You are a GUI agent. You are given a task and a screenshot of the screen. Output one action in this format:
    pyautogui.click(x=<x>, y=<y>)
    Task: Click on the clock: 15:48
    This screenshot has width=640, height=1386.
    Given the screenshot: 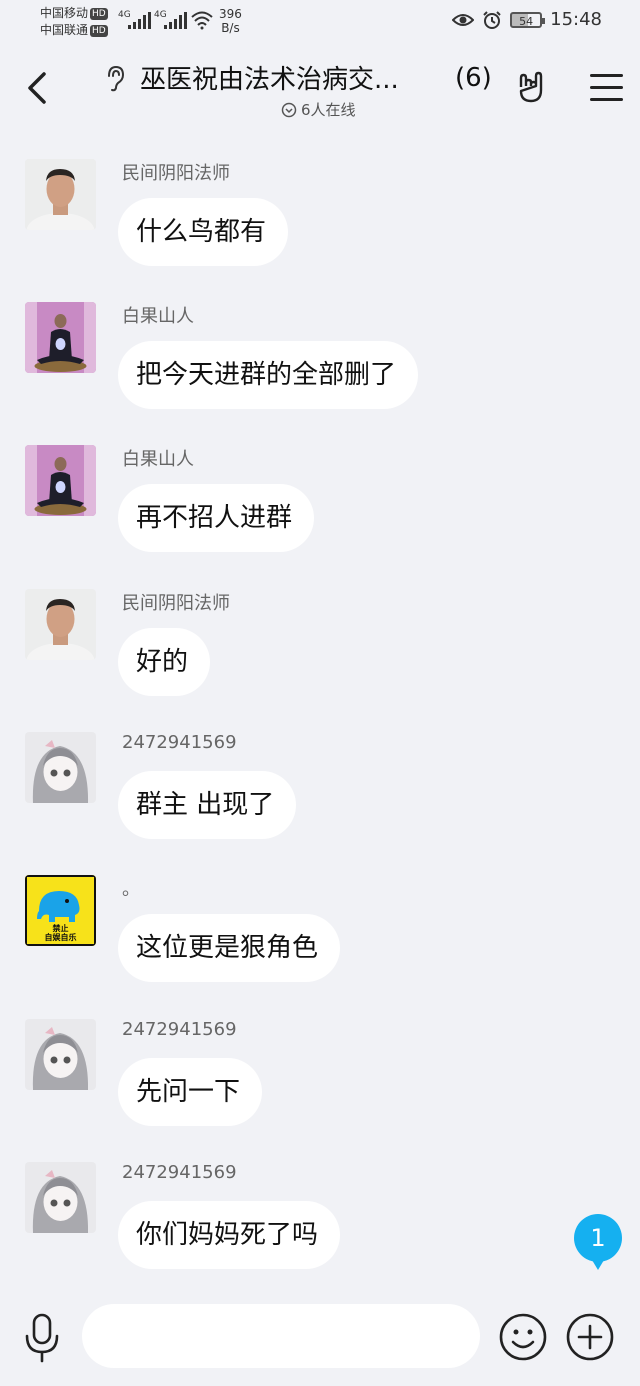 What is the action you would take?
    pyautogui.click(x=576, y=19)
    